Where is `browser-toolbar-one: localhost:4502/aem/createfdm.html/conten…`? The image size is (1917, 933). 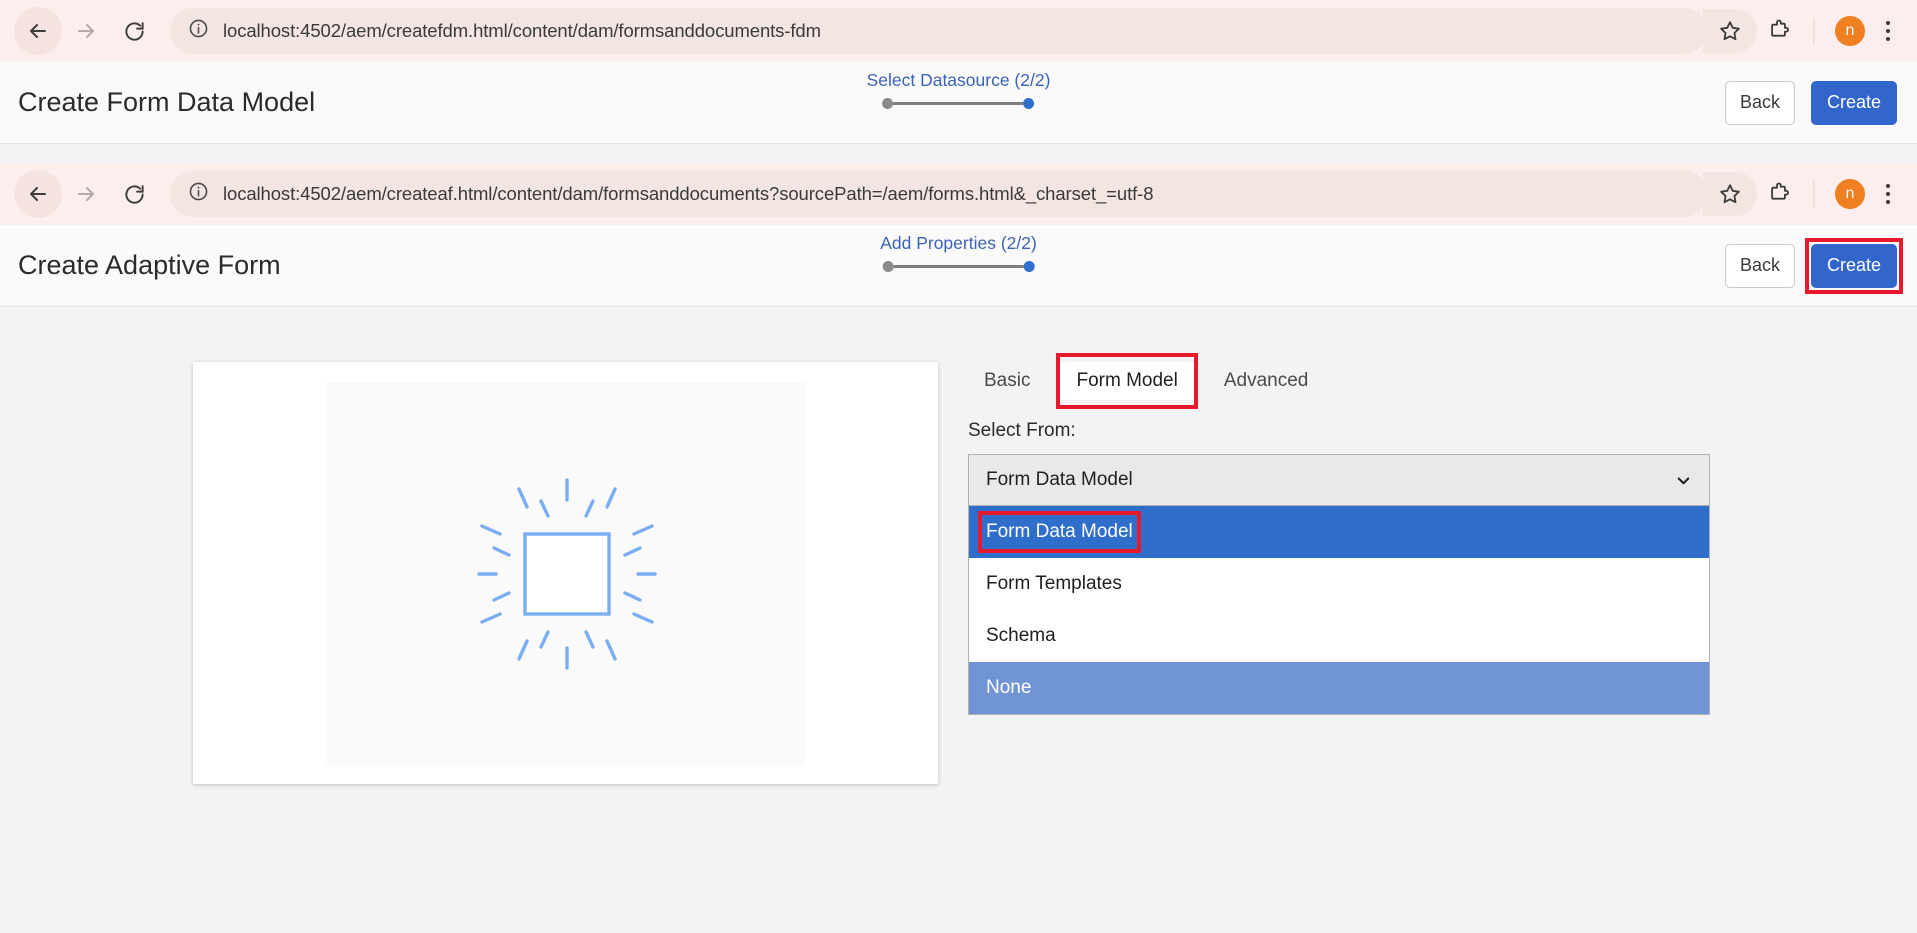 browser-toolbar-one: localhost:4502/aem/createfdm.html/conten… is located at coordinates (958, 31).